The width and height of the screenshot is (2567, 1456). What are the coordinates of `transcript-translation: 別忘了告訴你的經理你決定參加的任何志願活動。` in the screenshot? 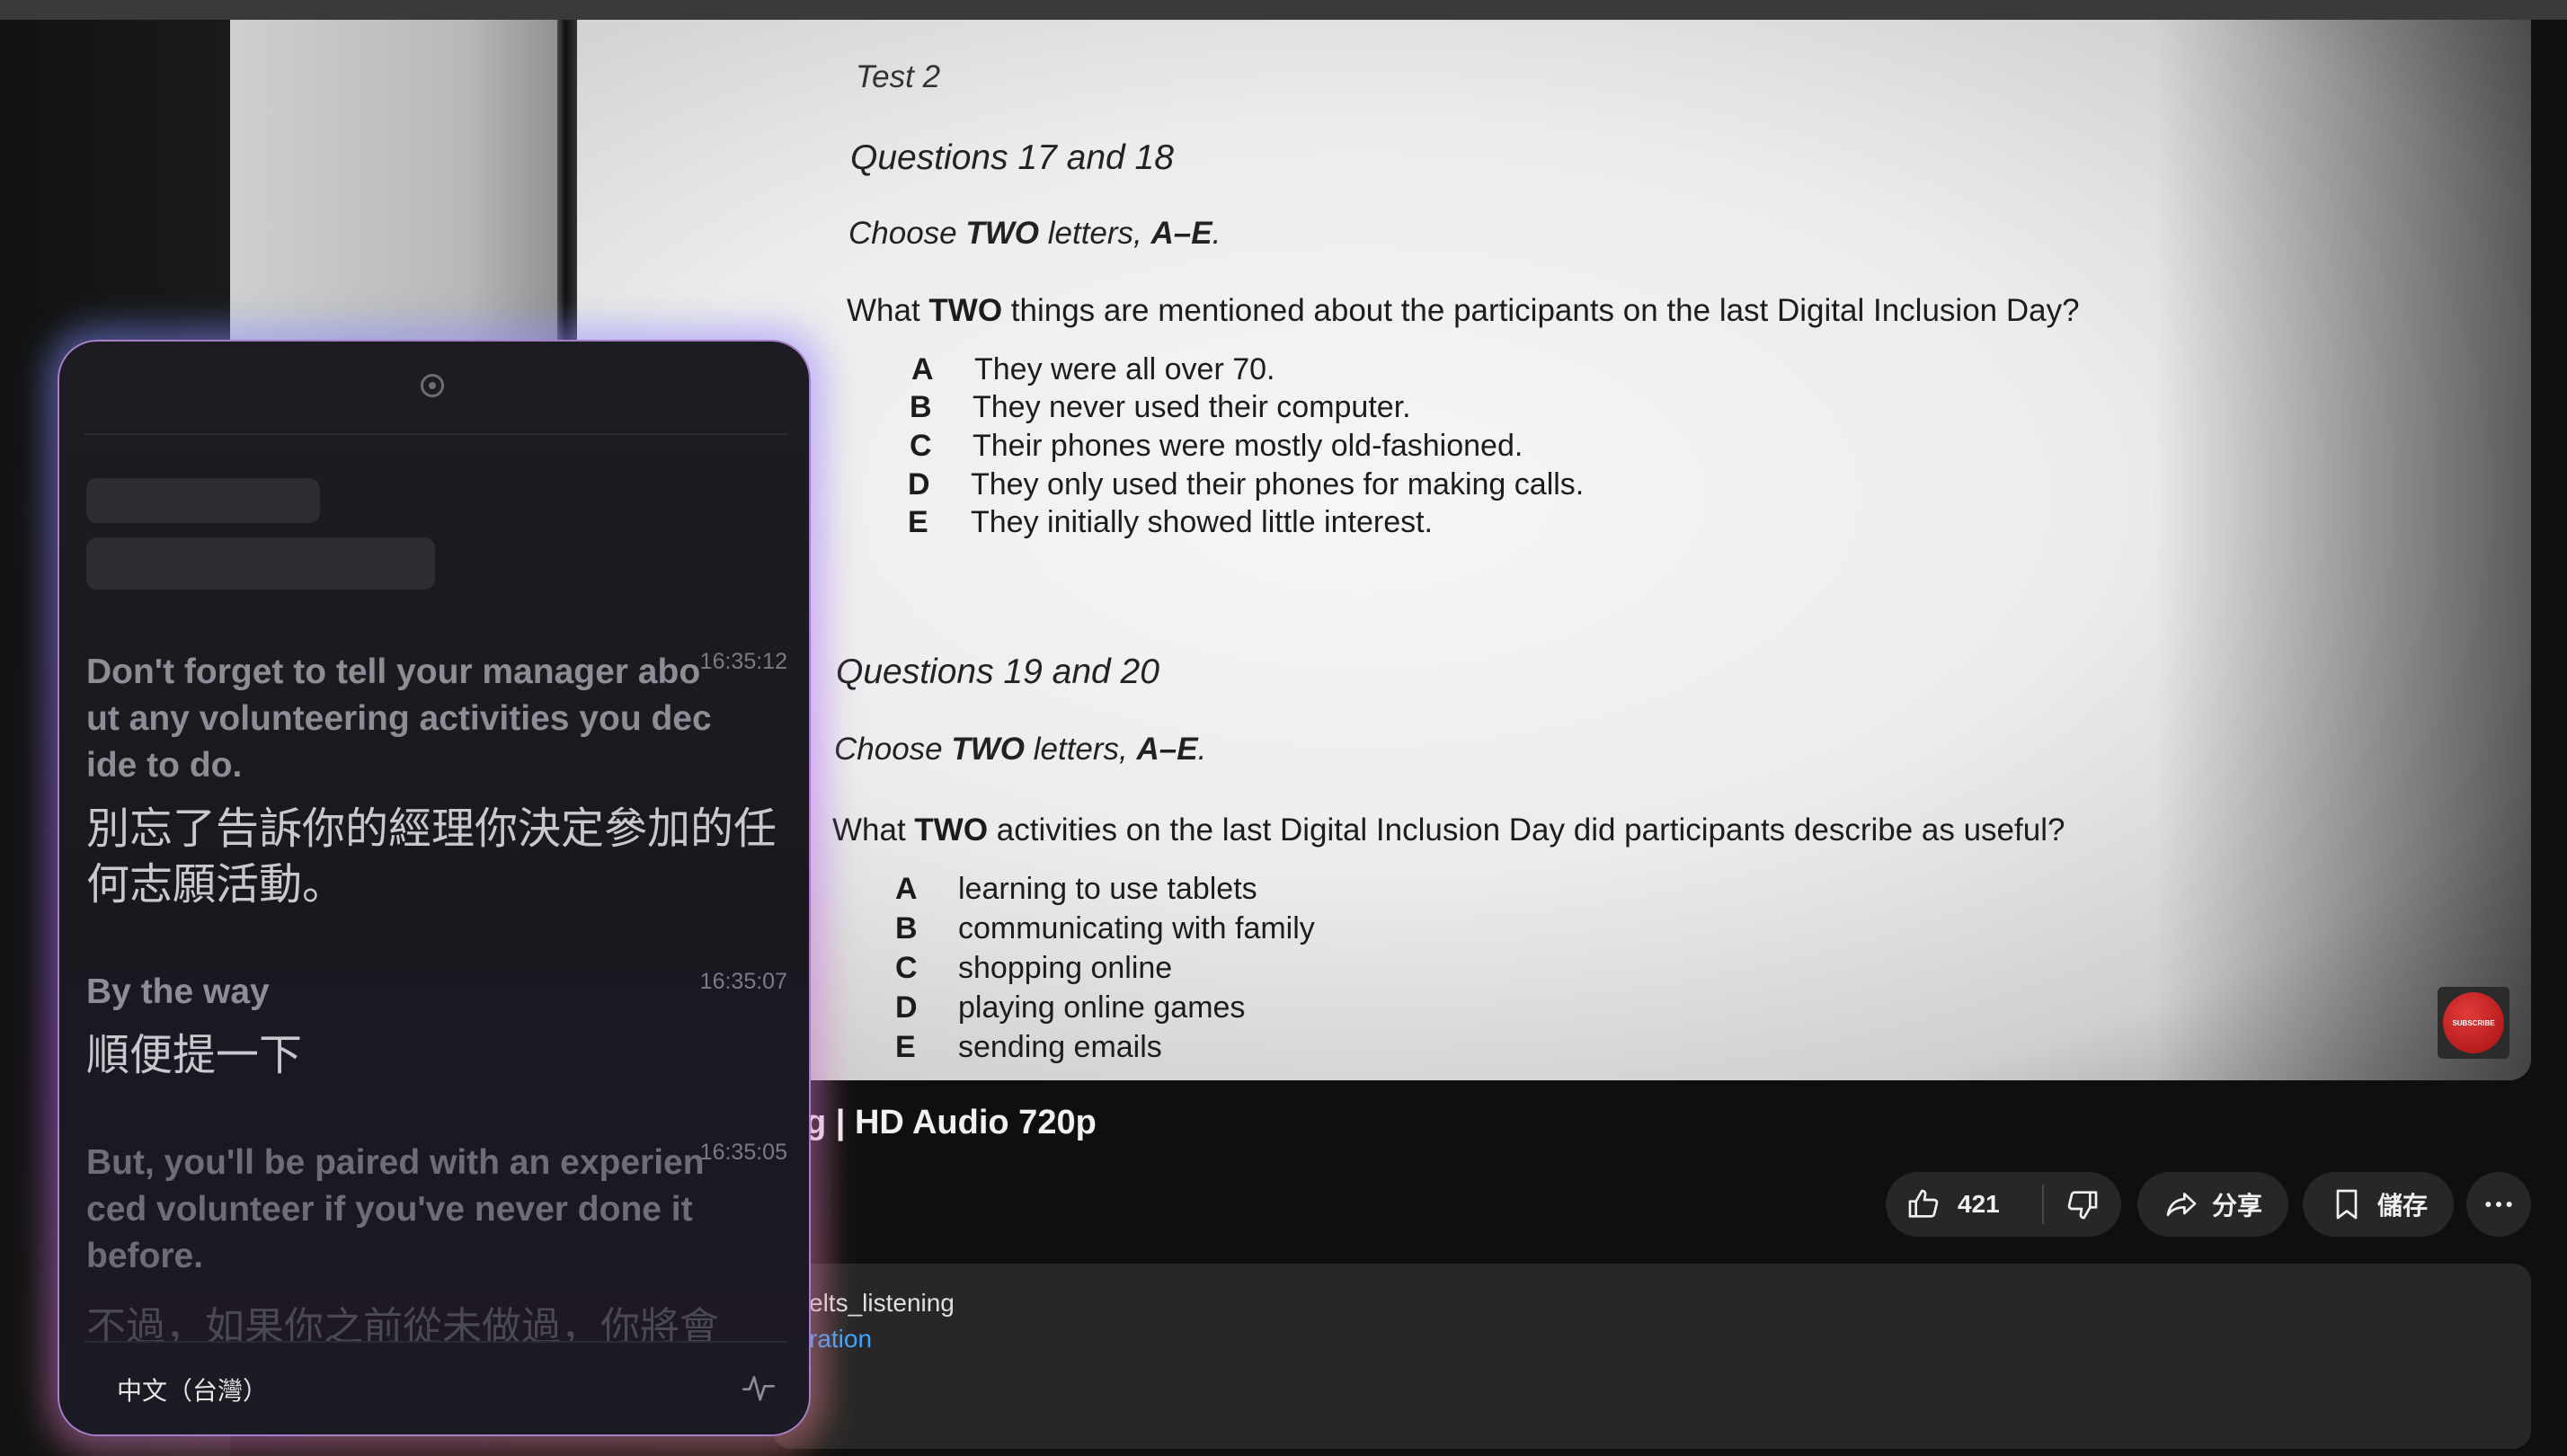 It's located at (431, 857).